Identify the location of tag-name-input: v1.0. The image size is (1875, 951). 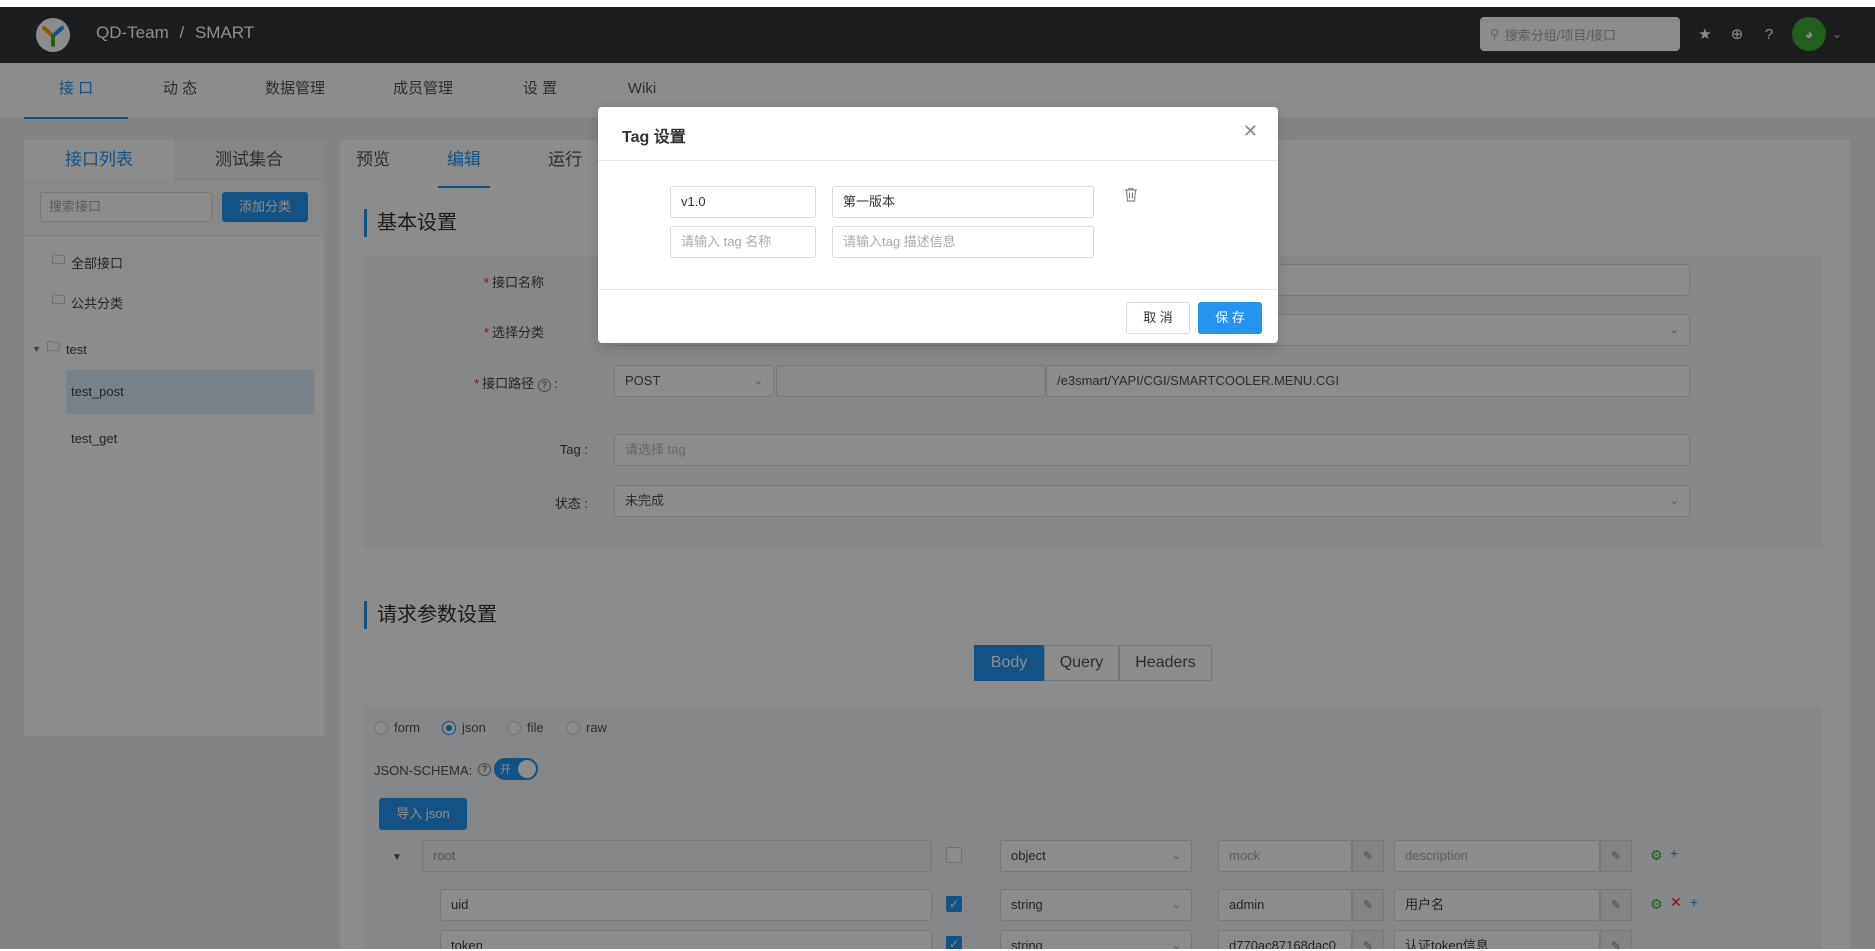
(743, 202).